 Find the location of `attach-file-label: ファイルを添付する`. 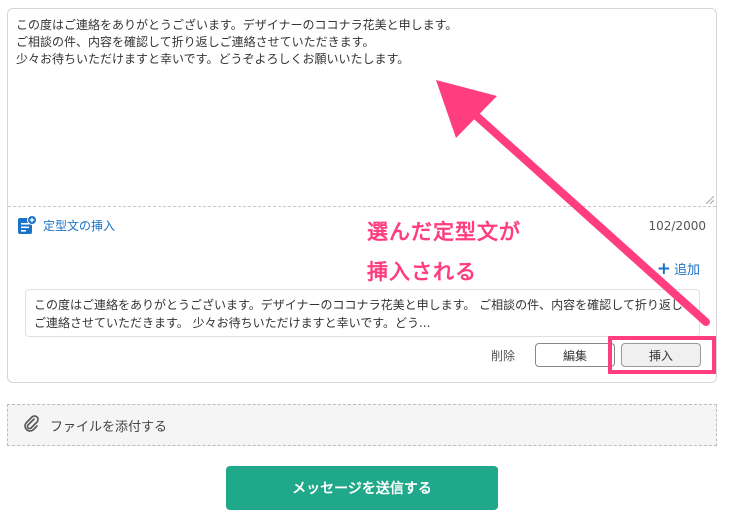

attach-file-label: ファイルを添付する is located at coordinates (109, 427).